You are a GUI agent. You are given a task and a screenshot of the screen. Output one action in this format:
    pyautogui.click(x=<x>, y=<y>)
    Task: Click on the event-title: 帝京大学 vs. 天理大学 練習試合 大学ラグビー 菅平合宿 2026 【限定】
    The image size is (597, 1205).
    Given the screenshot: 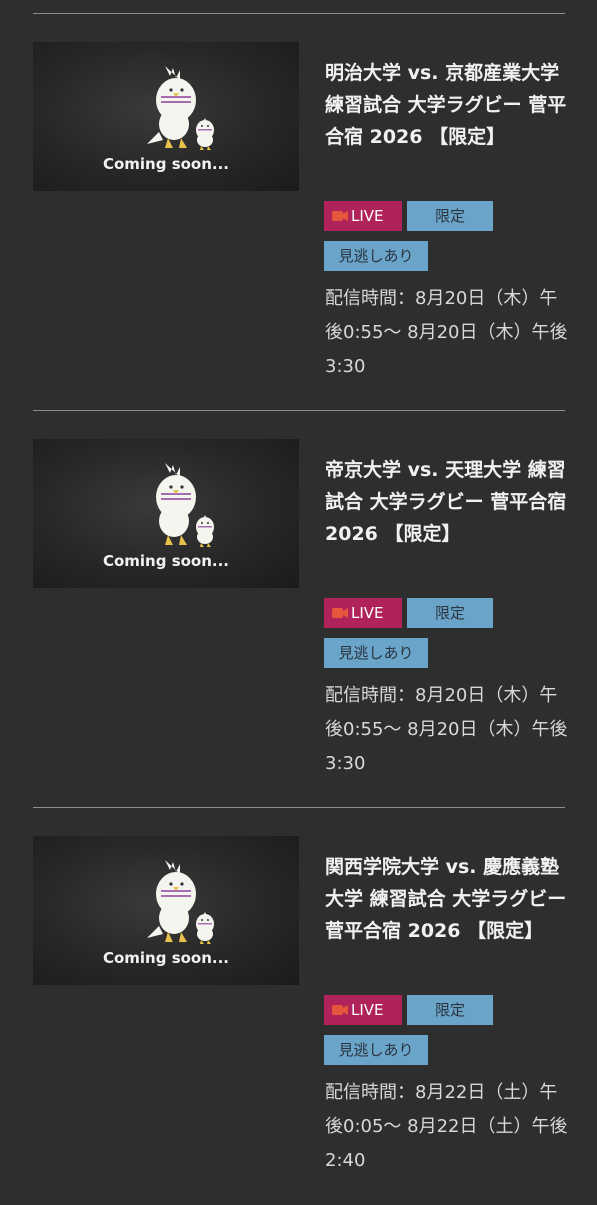 What is the action you would take?
    pyautogui.click(x=447, y=502)
    